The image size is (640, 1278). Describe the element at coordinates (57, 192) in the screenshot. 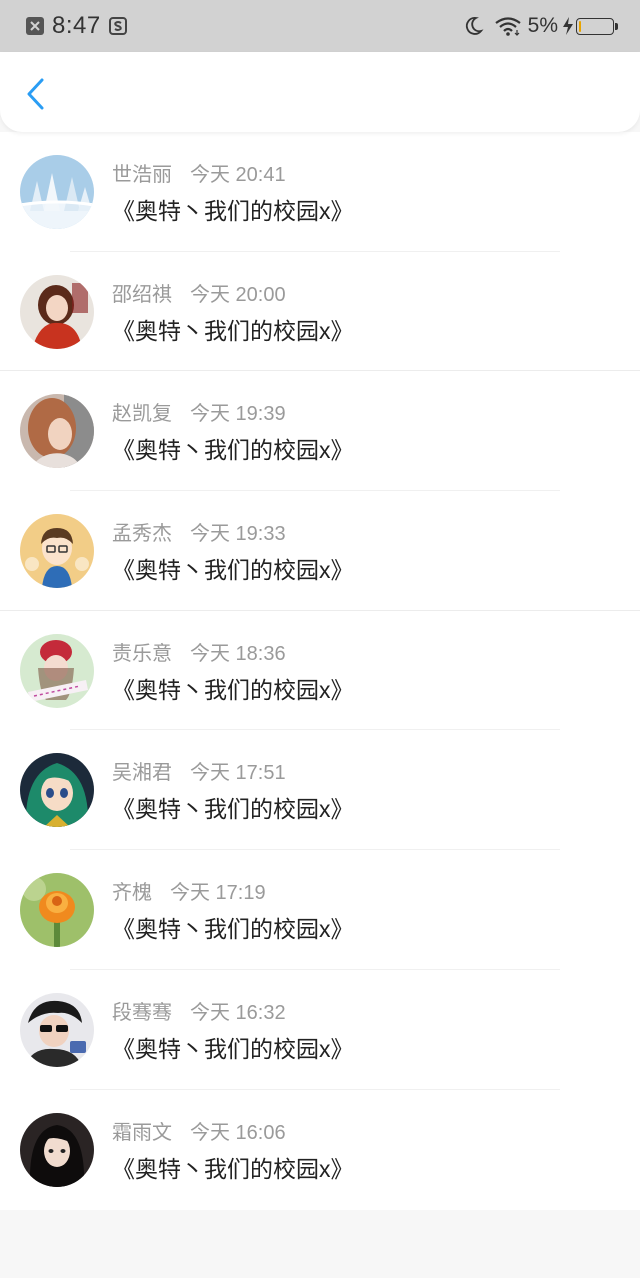

I see `snowy-trees-avatar` at that location.